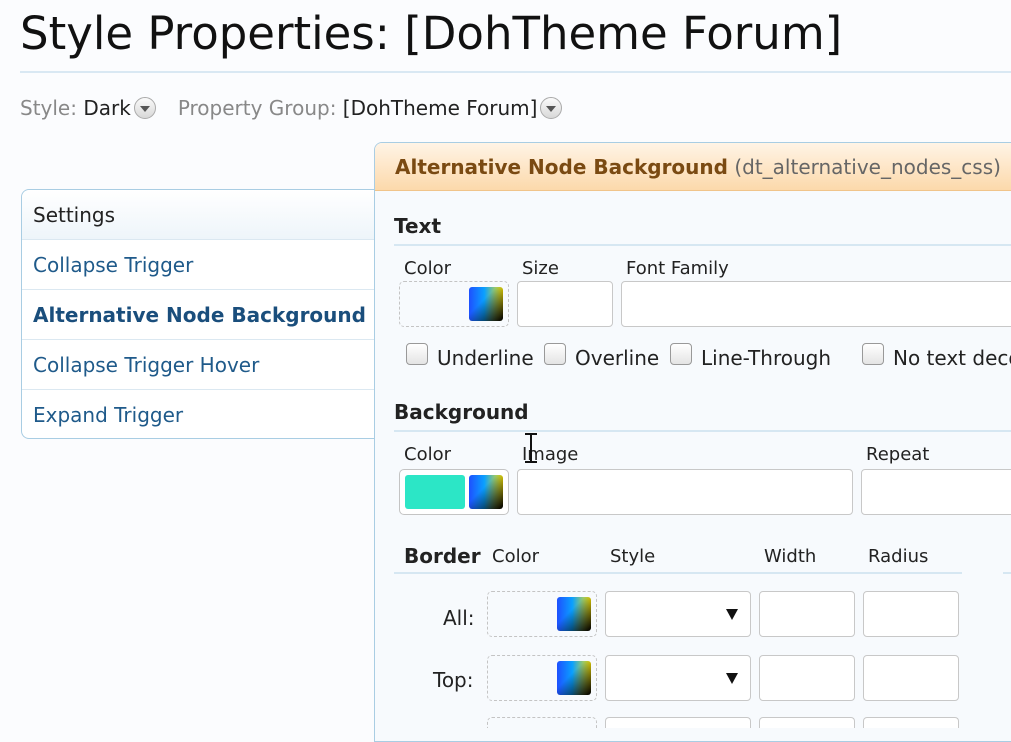  Describe the element at coordinates (202, 265) in the screenshot. I see `sidebar-item-collapse-trigger: Collapse Trigger` at that location.